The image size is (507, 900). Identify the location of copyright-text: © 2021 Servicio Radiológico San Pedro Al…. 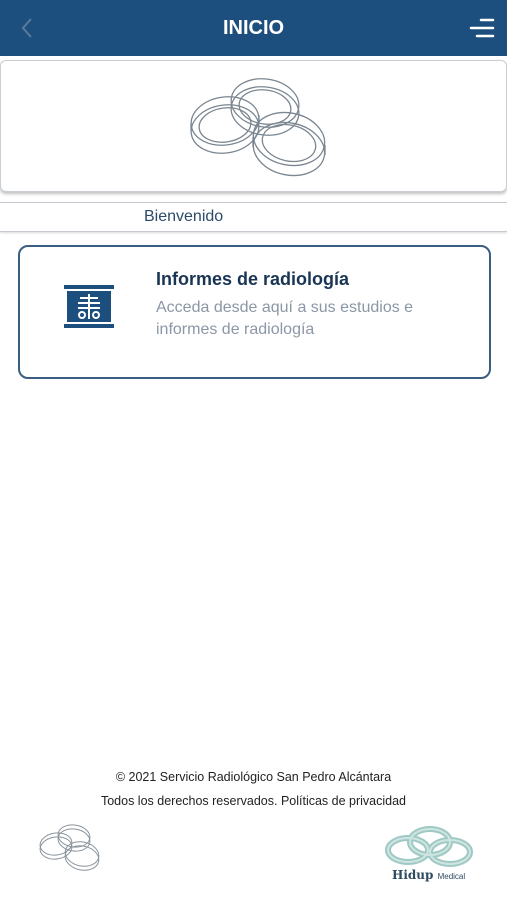
(253, 777).